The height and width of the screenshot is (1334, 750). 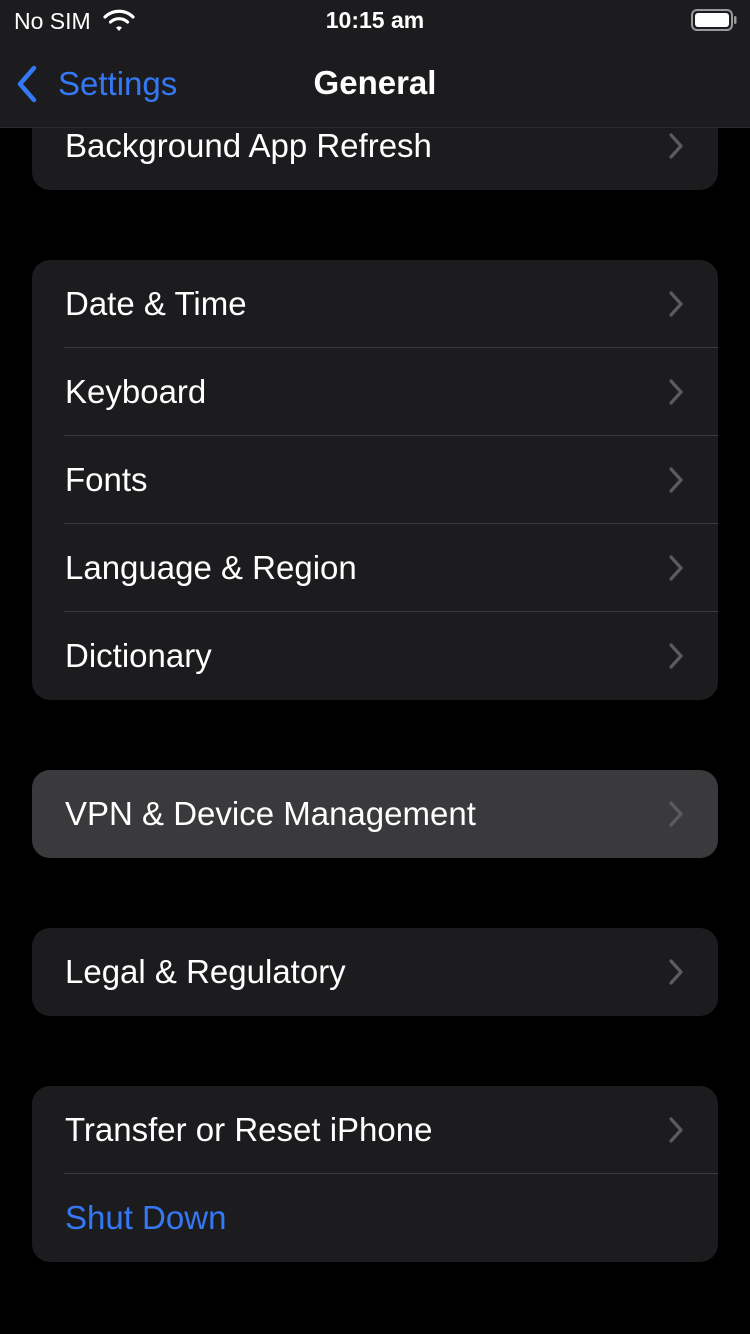 I want to click on row-label: Keyboard, so click(x=136, y=391).